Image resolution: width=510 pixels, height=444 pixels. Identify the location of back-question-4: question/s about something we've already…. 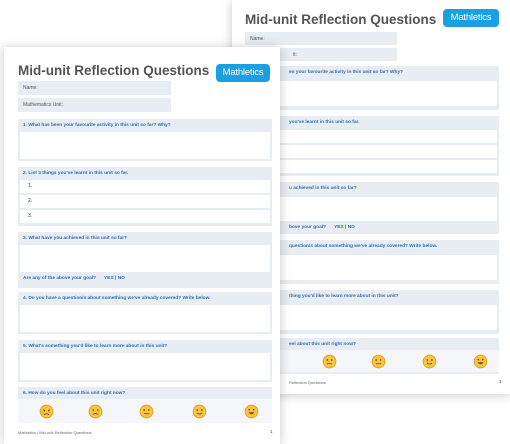
(372, 262).